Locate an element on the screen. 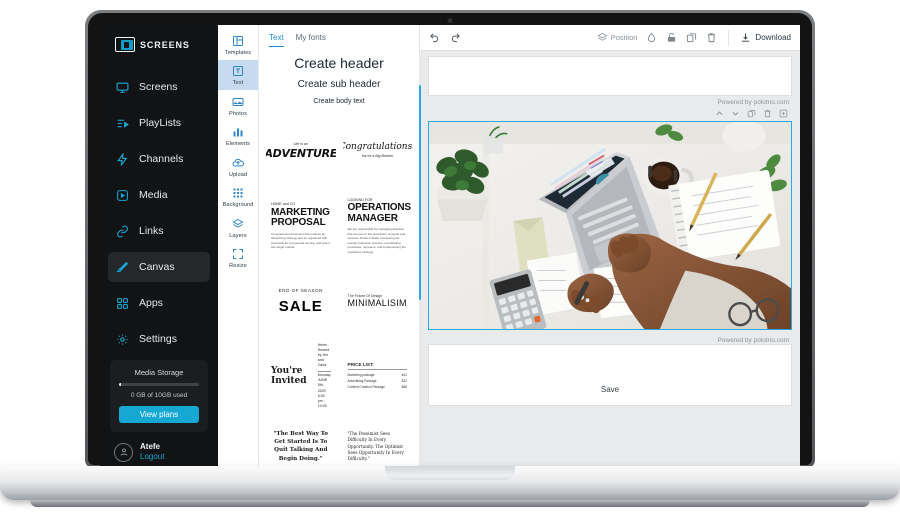 The width and height of the screenshot is (900, 523). template-item: The Future Of Design MINIMALISIM is located at coordinates (377, 301).